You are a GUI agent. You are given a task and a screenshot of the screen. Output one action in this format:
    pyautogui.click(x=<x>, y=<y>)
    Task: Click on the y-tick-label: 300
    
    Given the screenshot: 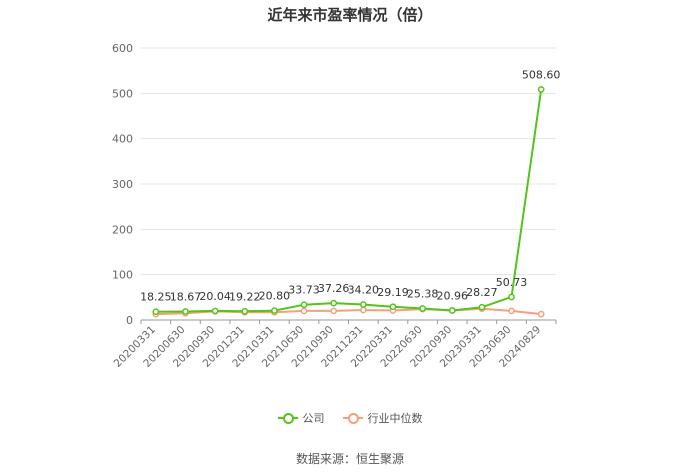 What is the action you would take?
    pyautogui.click(x=122, y=184)
    